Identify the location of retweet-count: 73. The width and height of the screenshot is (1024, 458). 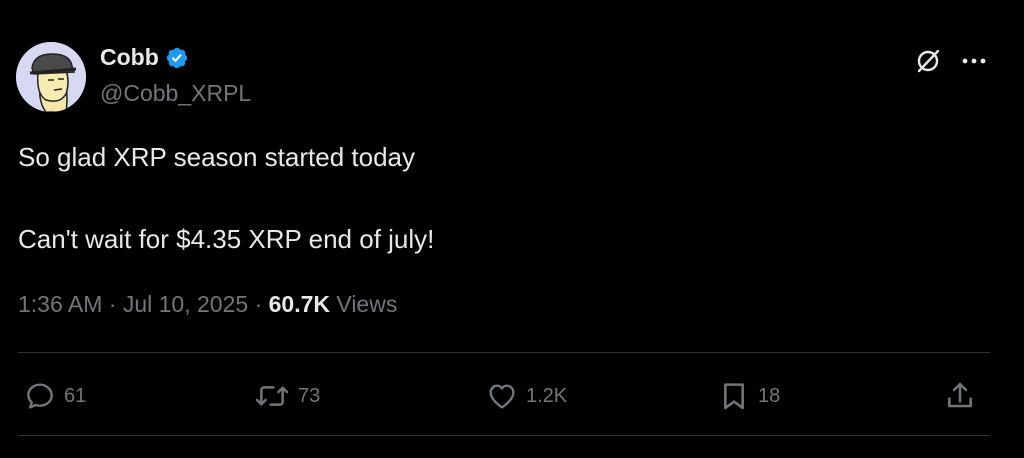
(309, 395).